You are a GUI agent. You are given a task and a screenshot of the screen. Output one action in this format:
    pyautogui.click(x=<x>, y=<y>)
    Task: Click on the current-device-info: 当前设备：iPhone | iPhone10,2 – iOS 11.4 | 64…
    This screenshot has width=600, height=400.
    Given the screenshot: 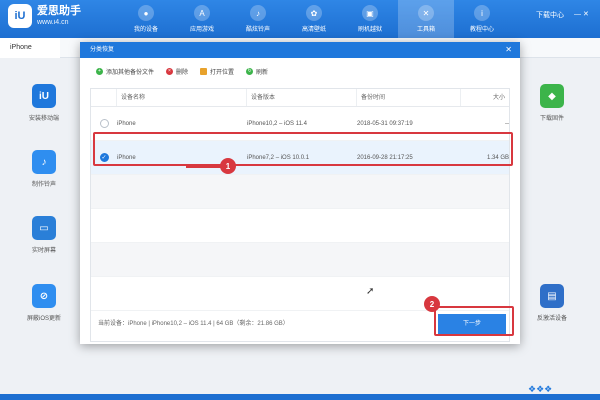 What is the action you would take?
    pyautogui.click(x=193, y=324)
    